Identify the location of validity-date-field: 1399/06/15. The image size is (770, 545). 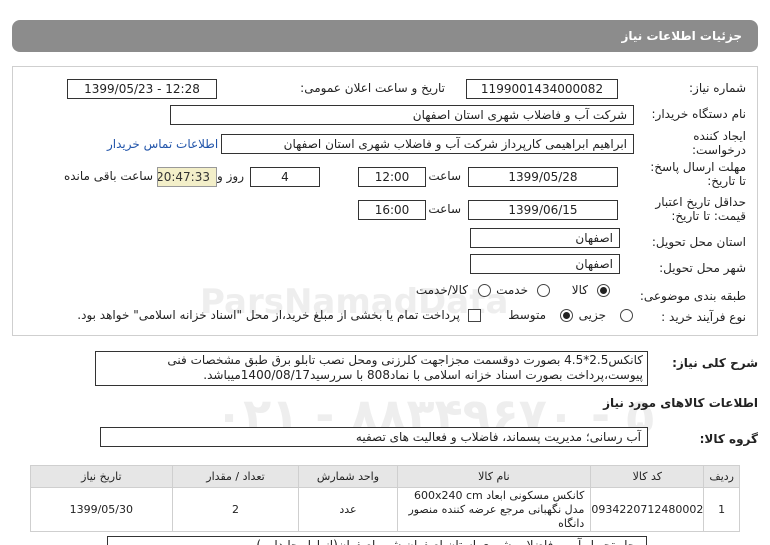
(543, 210).